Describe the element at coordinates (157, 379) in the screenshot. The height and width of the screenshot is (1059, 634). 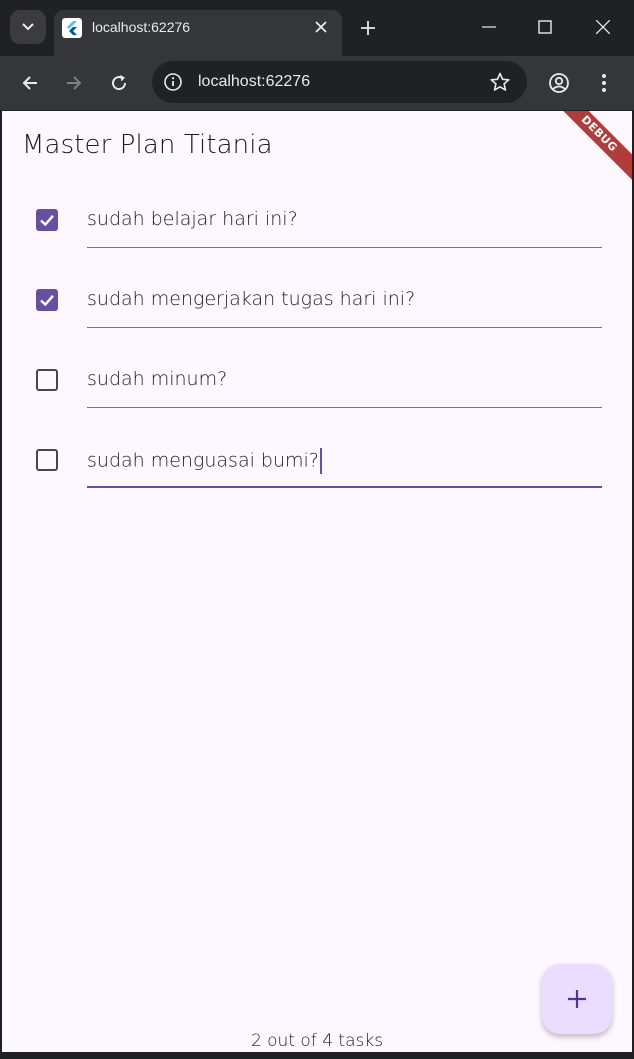
I see `task-text: sudah minum?` at that location.